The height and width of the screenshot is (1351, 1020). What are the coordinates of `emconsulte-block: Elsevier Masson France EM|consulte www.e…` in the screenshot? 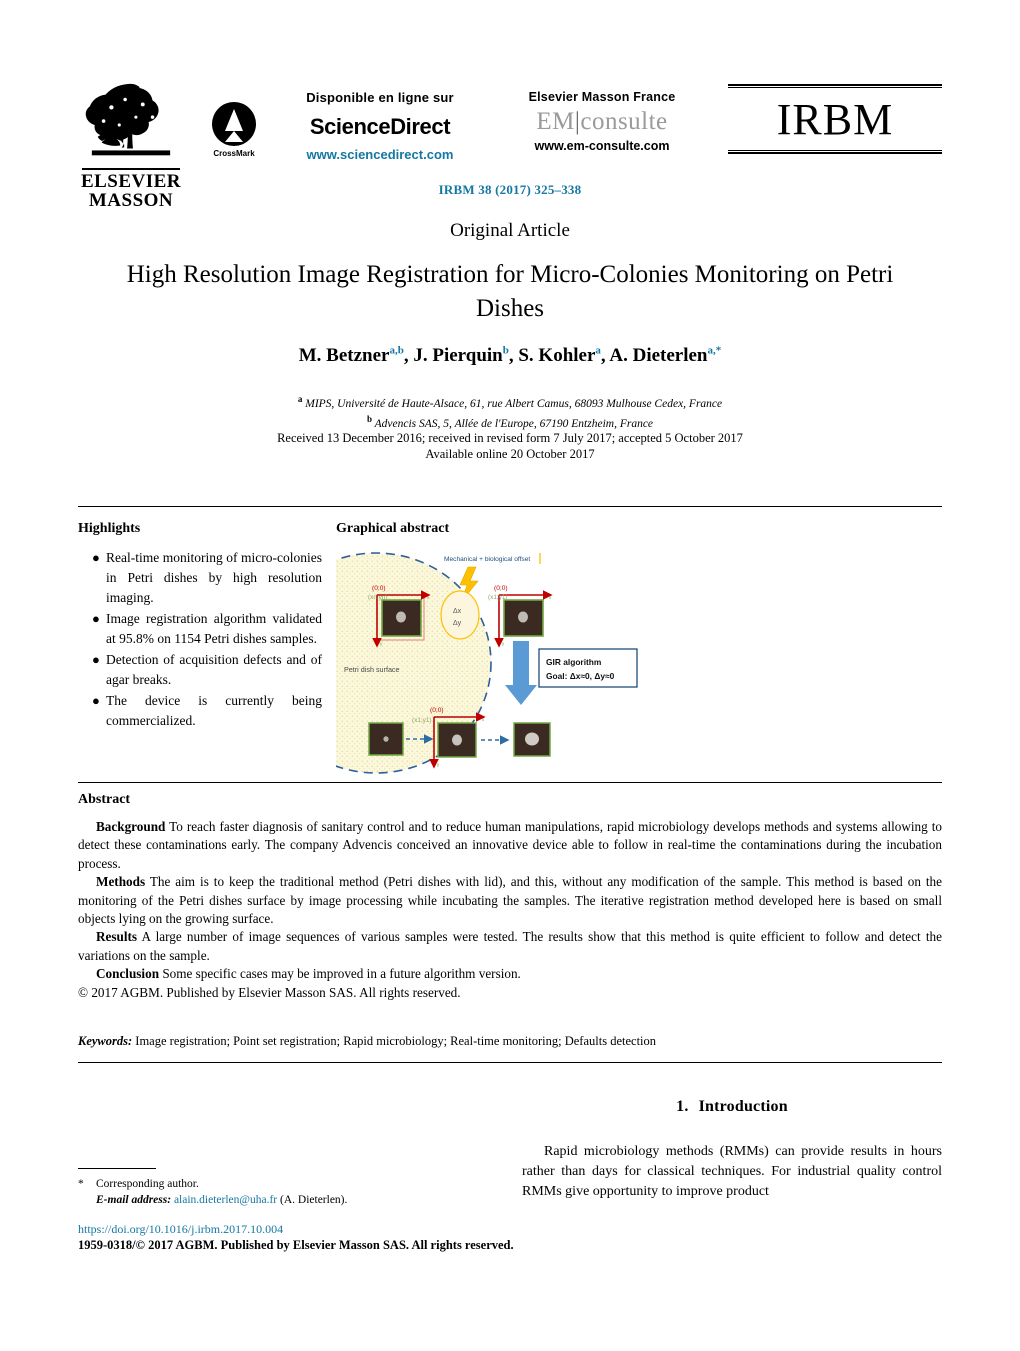 It's located at (602, 121).